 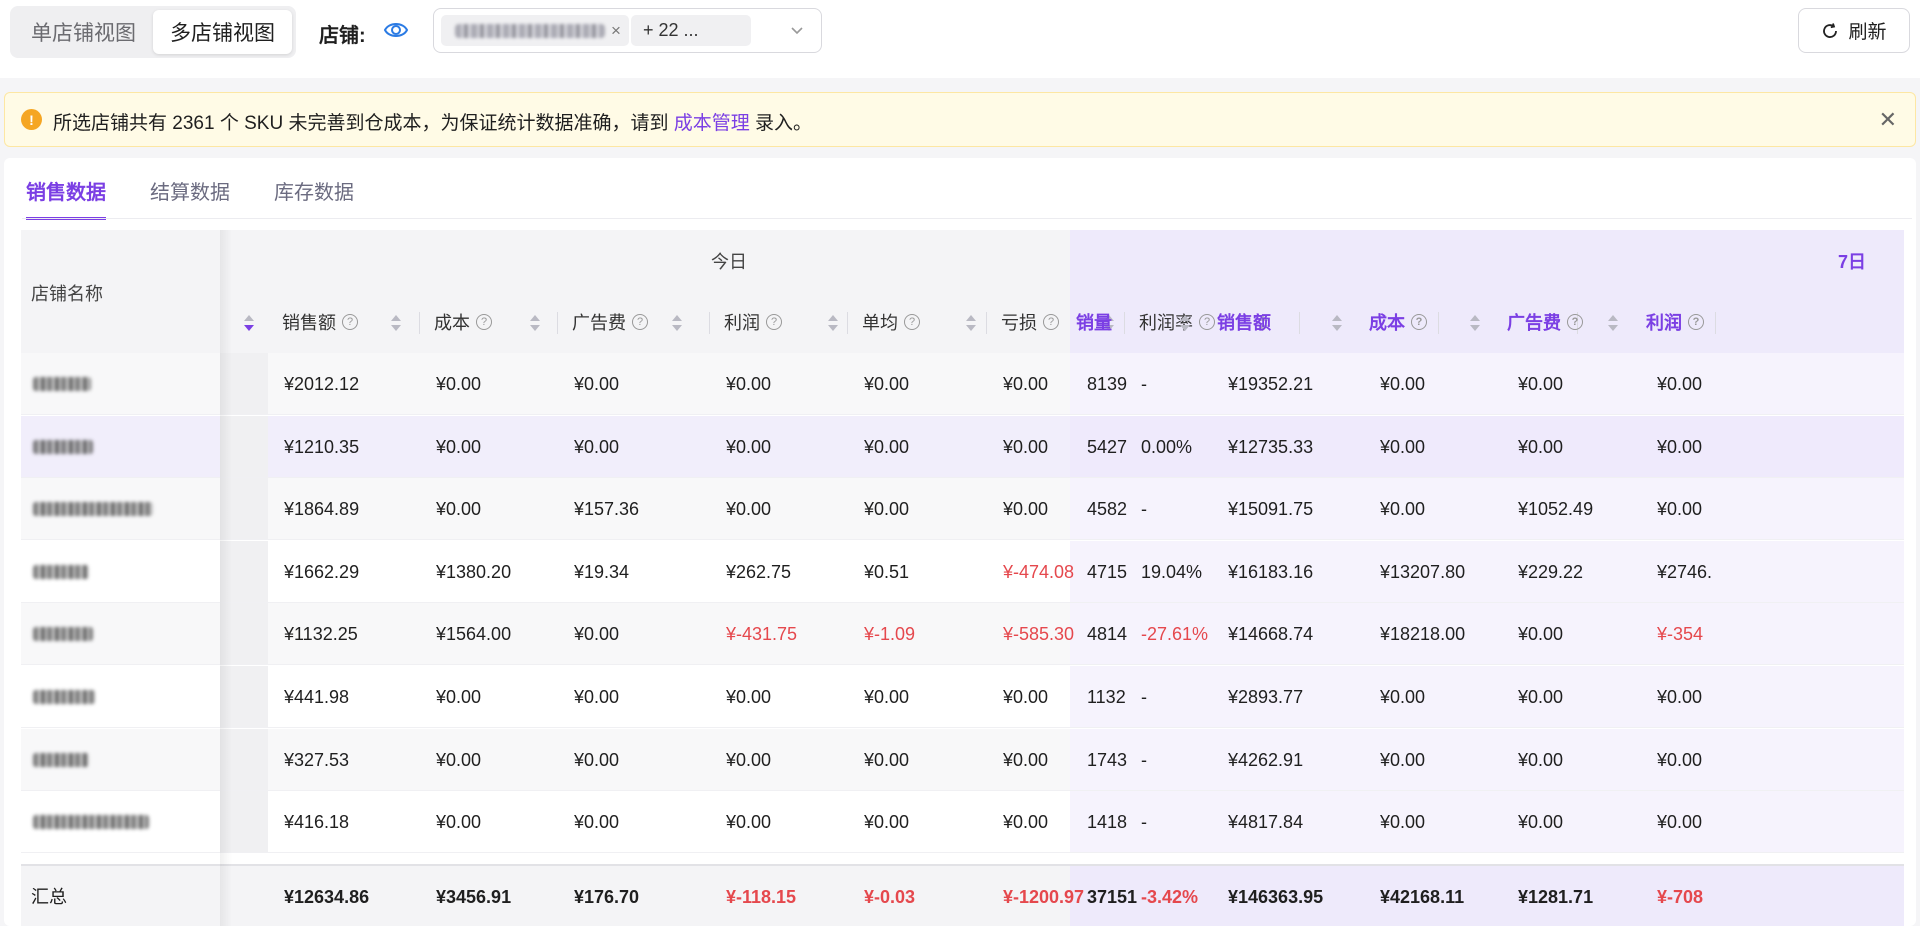 I want to click on tab-sales-data: 销售数据, so click(x=66, y=198).